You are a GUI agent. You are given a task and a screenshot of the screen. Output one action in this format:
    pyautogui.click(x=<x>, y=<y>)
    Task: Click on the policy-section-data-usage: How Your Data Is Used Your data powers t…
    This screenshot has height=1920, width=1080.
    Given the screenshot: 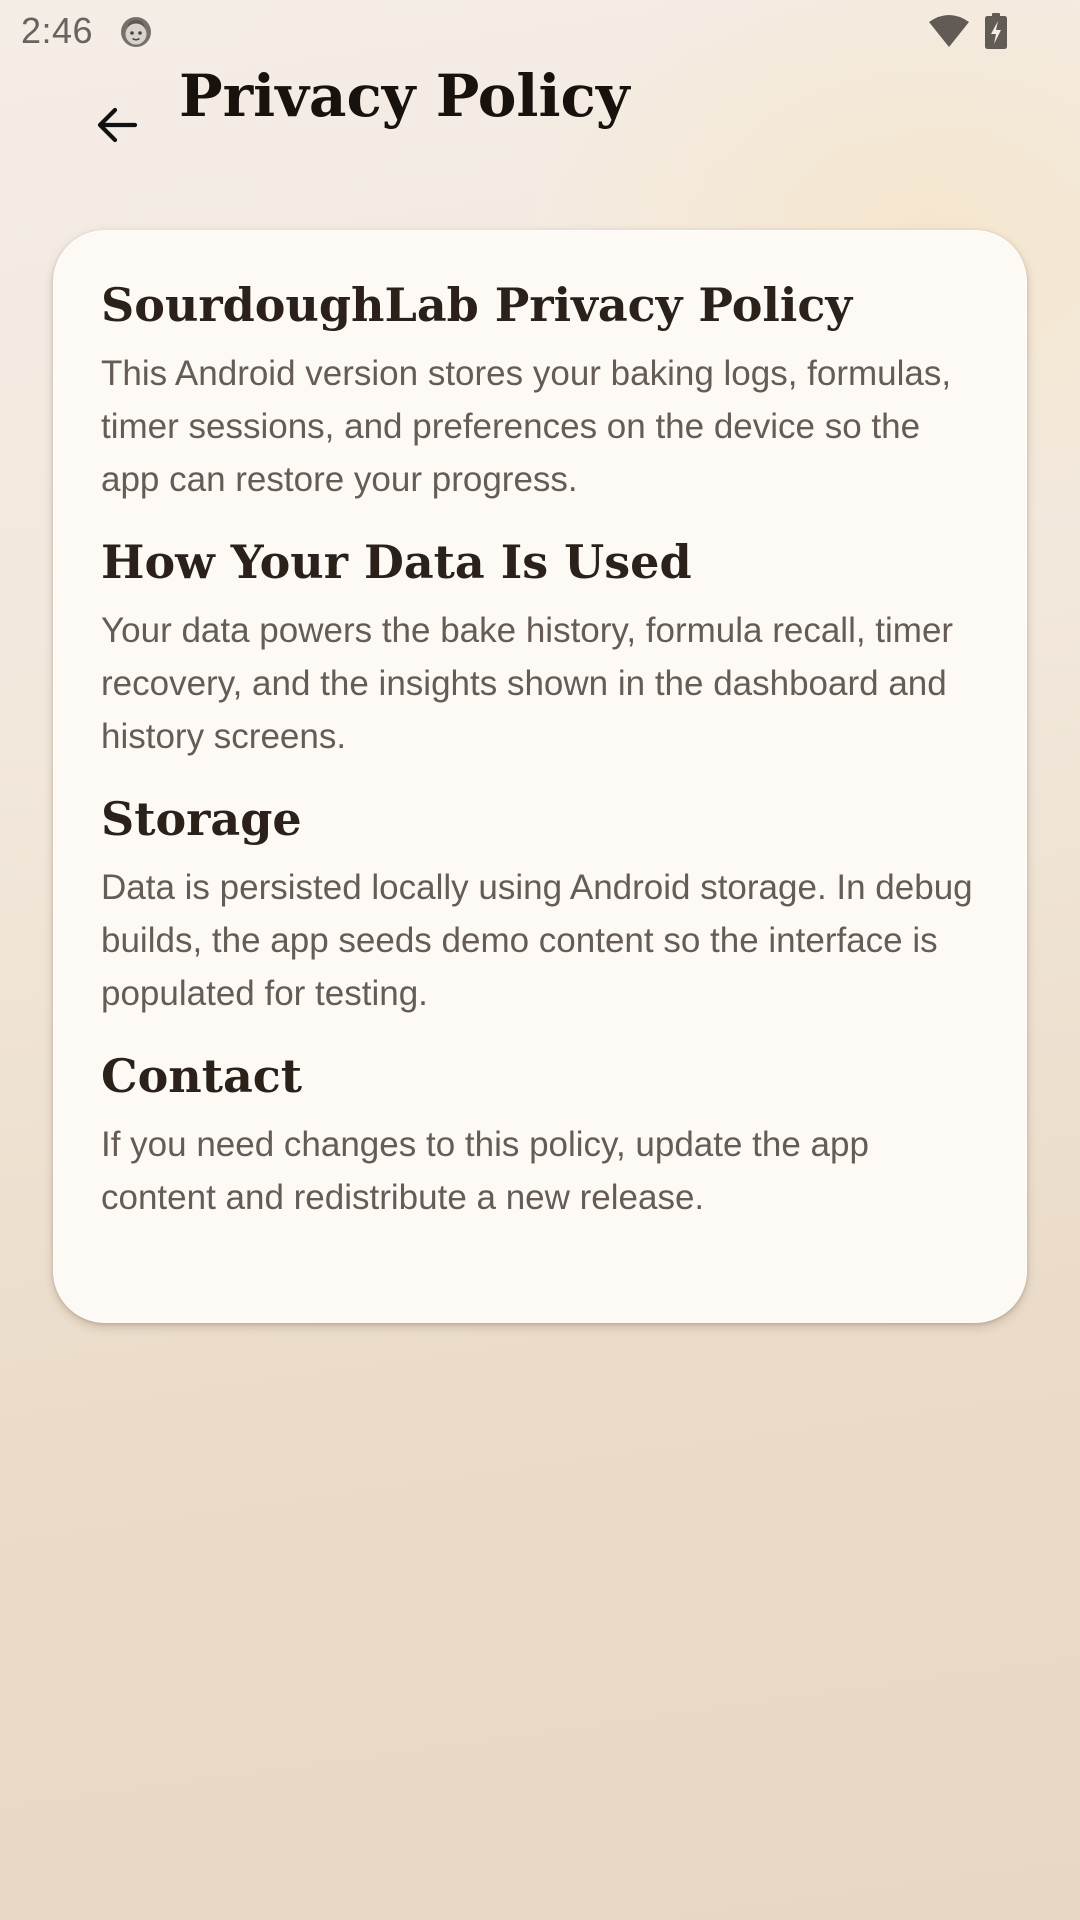 What is the action you would take?
    pyautogui.click(x=540, y=646)
    